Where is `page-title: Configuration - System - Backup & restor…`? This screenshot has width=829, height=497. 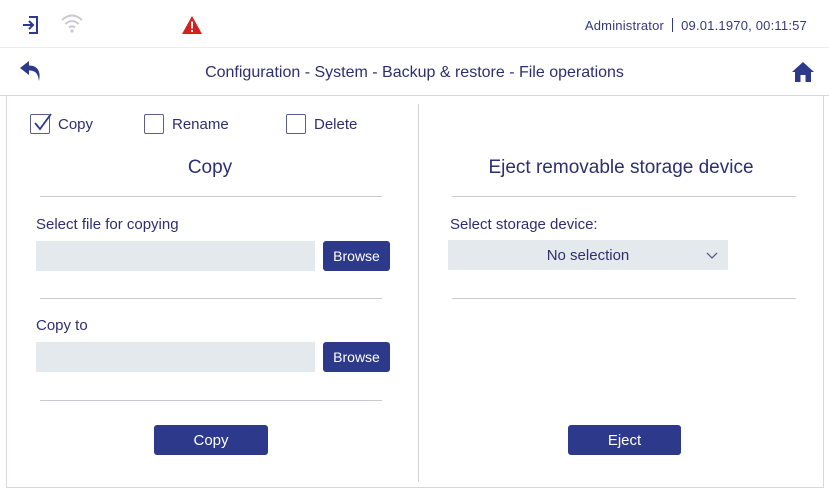
page-title: Configuration - System - Backup & restor… is located at coordinates (414, 72).